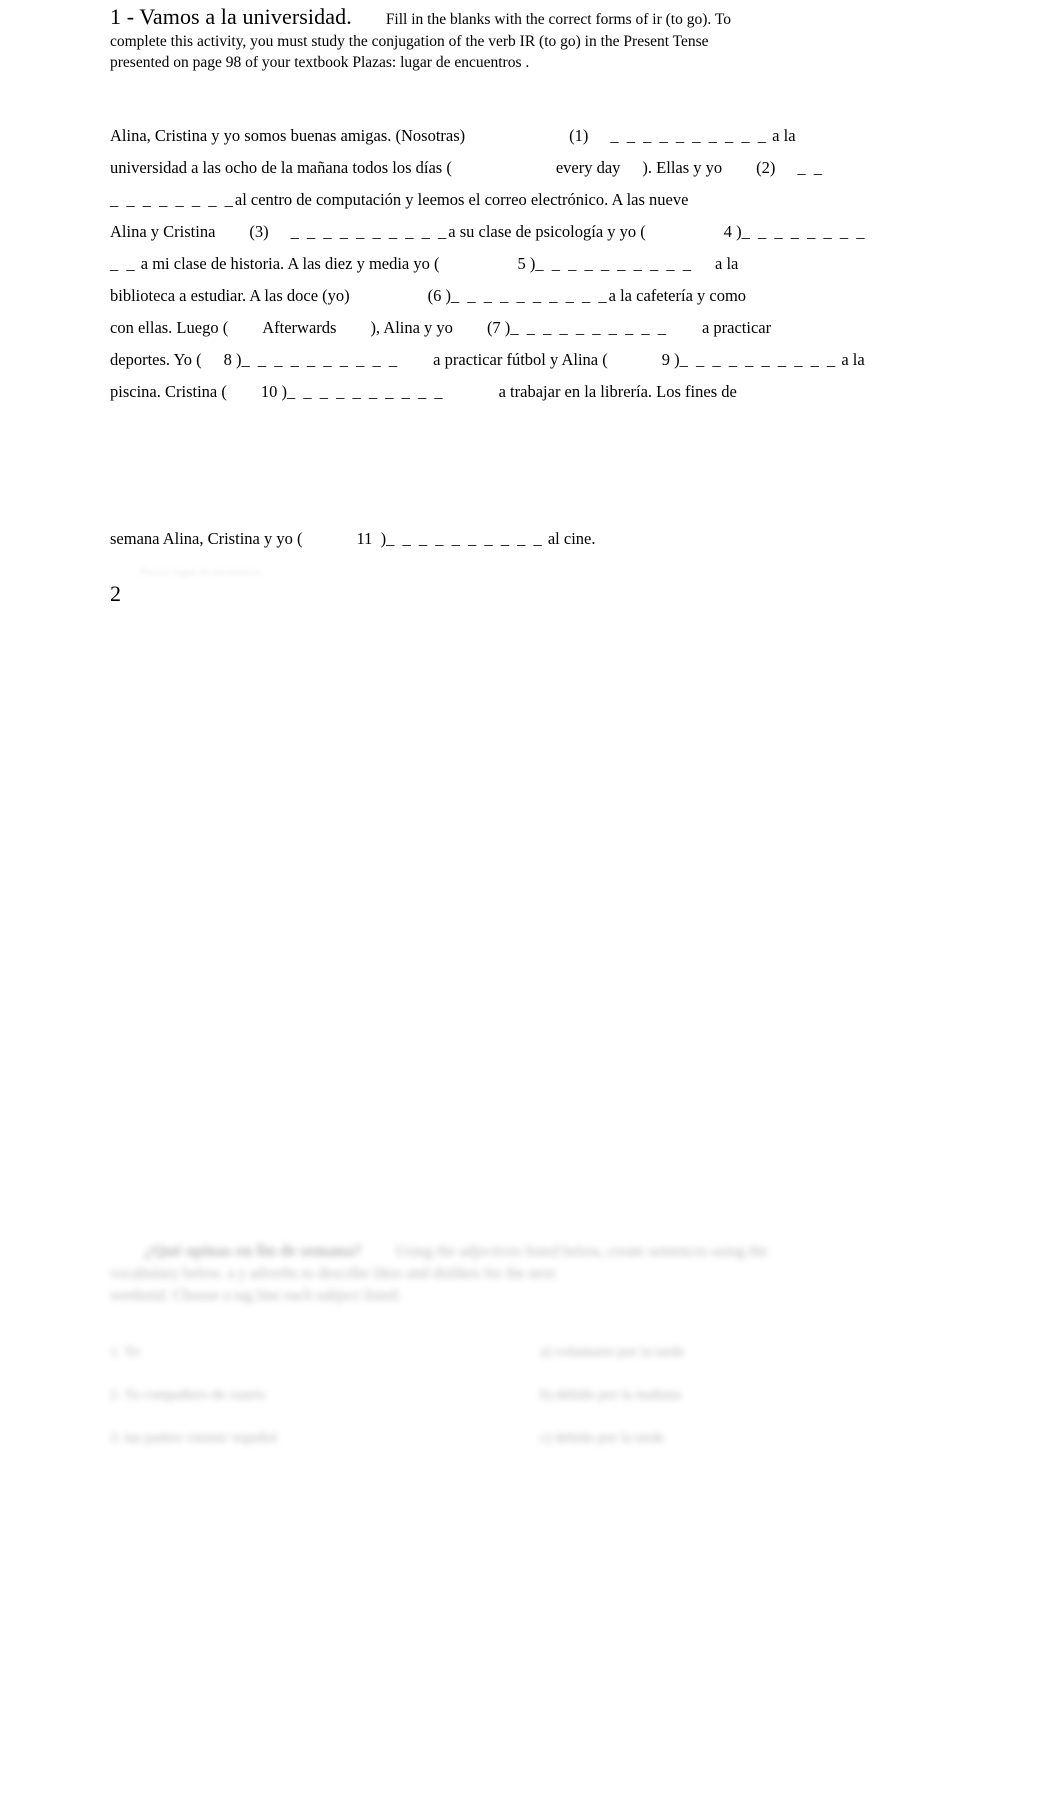 The image size is (1062, 1808). Describe the element at coordinates (588, 167) in the screenshot. I see `translation-hint: every day` at that location.